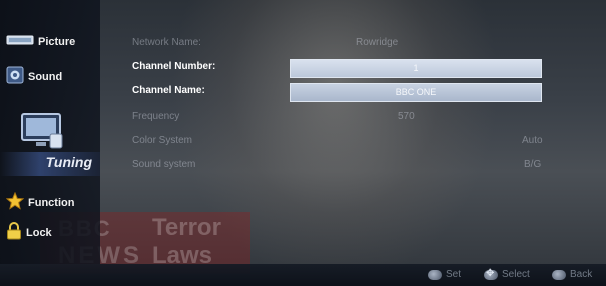 Image resolution: width=606 pixels, height=286 pixels. Describe the element at coordinates (353, 44) in the screenshot. I see `network-name-row: Network Name: Rowridge` at that location.